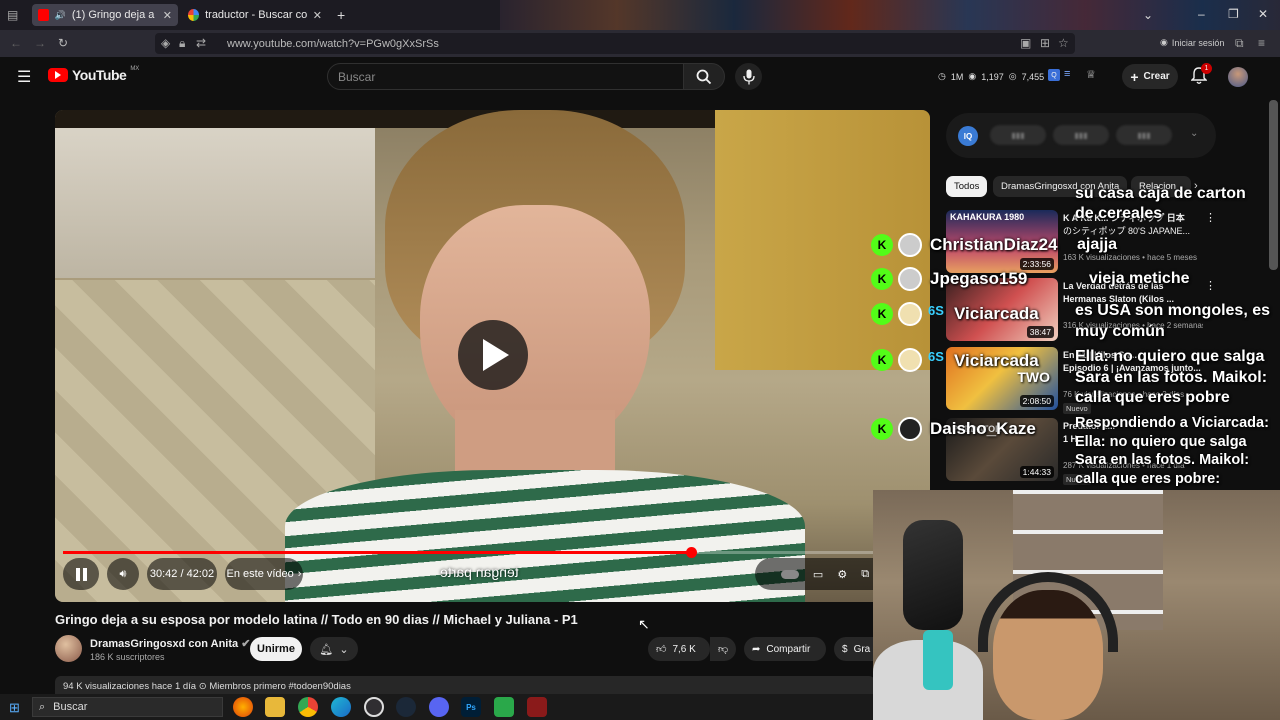 The image size is (1280, 720). I want to click on create-button: + Crear, so click(1150, 76).